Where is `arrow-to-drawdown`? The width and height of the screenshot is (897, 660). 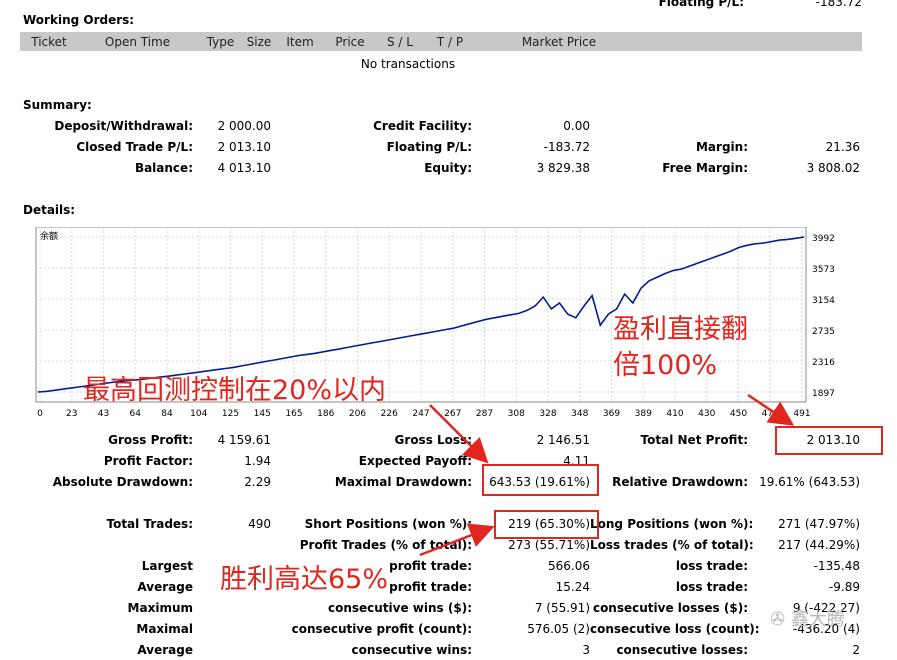
arrow-to-drawdown is located at coordinates (459, 434).